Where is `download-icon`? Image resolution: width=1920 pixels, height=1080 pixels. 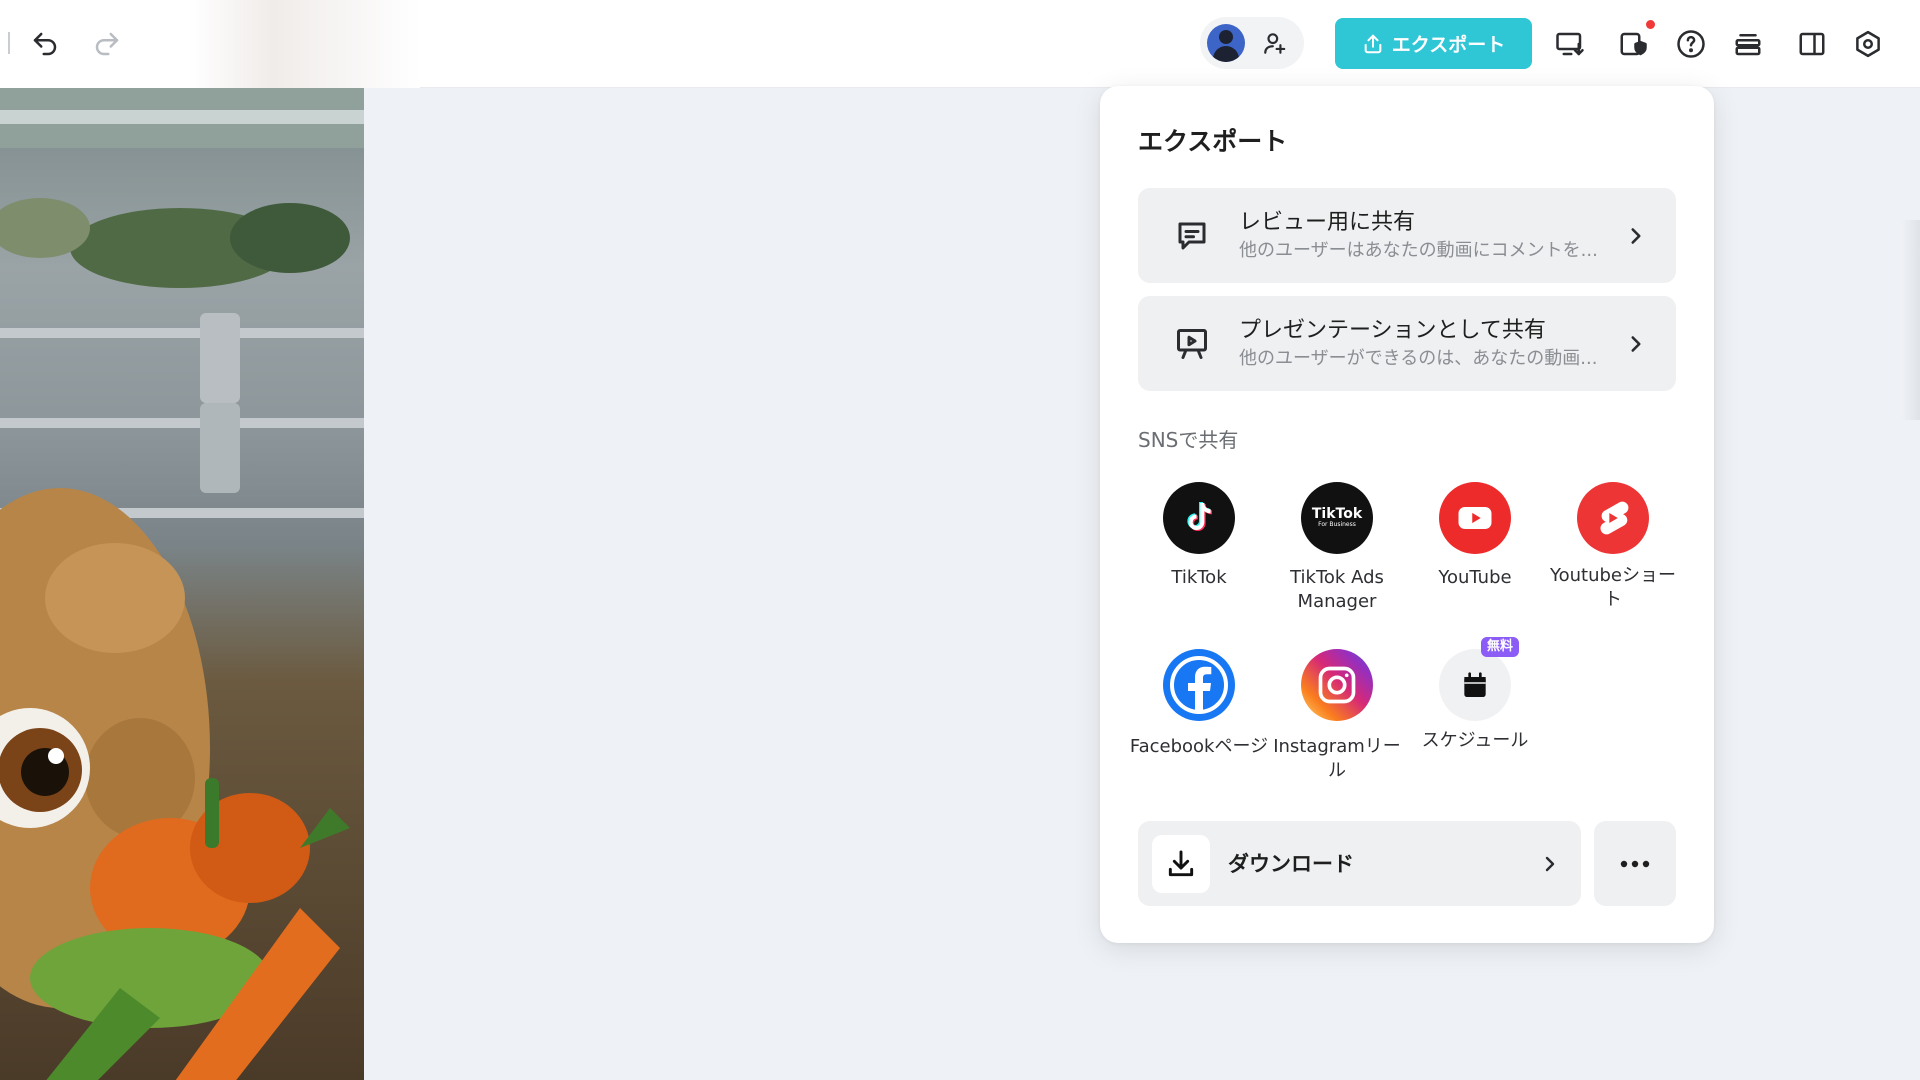
download-icon is located at coordinates (1181, 863).